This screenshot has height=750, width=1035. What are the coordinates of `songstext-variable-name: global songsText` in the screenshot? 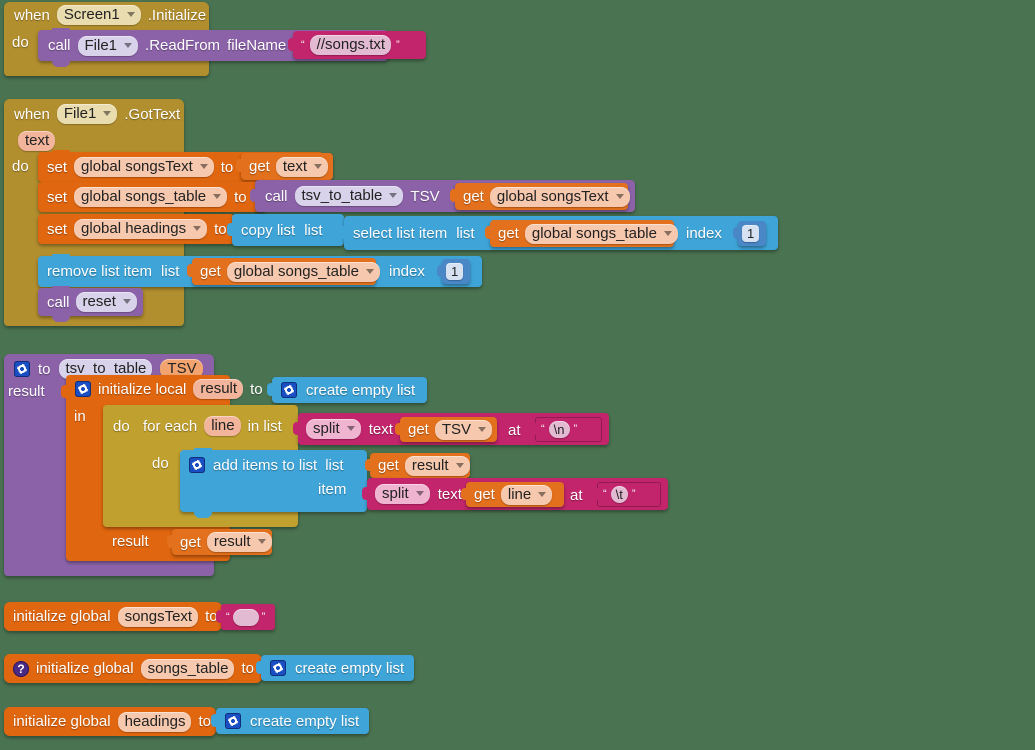 It's located at (137, 166).